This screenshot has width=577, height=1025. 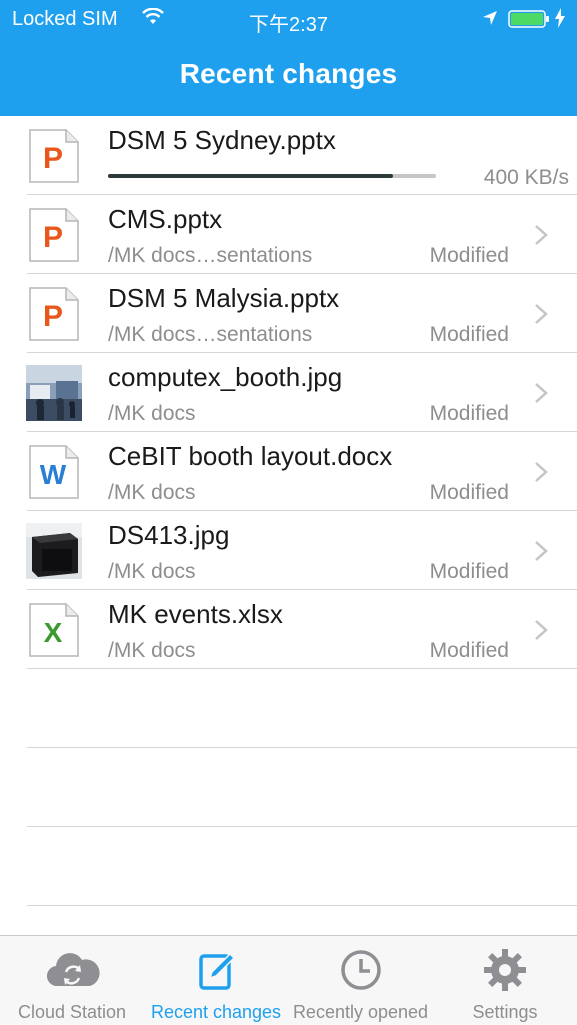 What do you see at coordinates (360, 970) in the screenshot?
I see `clock-icon` at bounding box center [360, 970].